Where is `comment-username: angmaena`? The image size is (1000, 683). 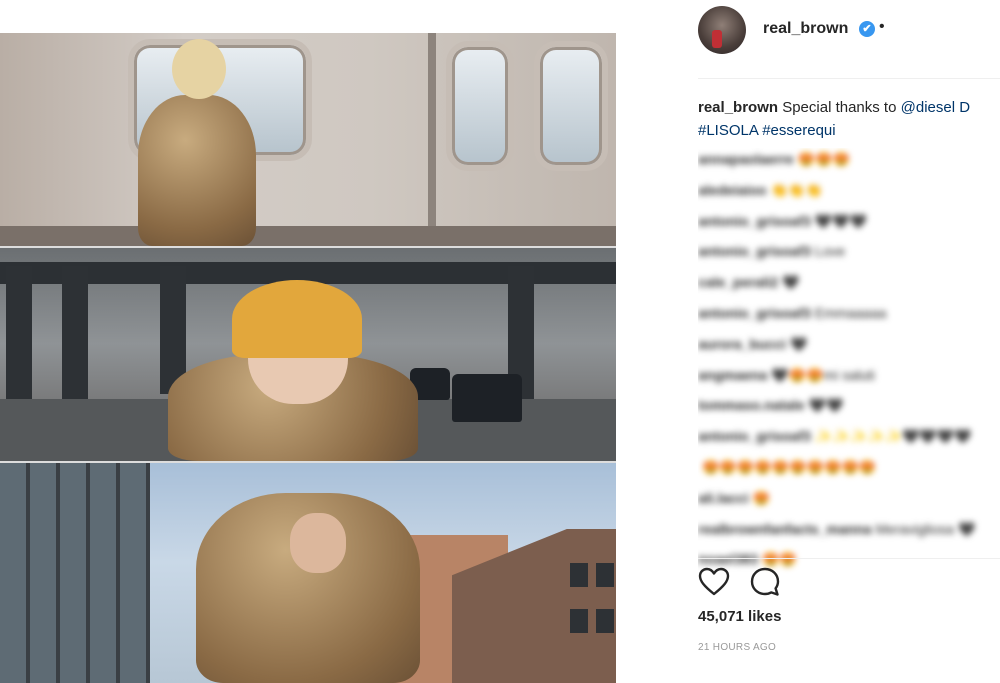
comment-username: angmaena is located at coordinates (732, 375).